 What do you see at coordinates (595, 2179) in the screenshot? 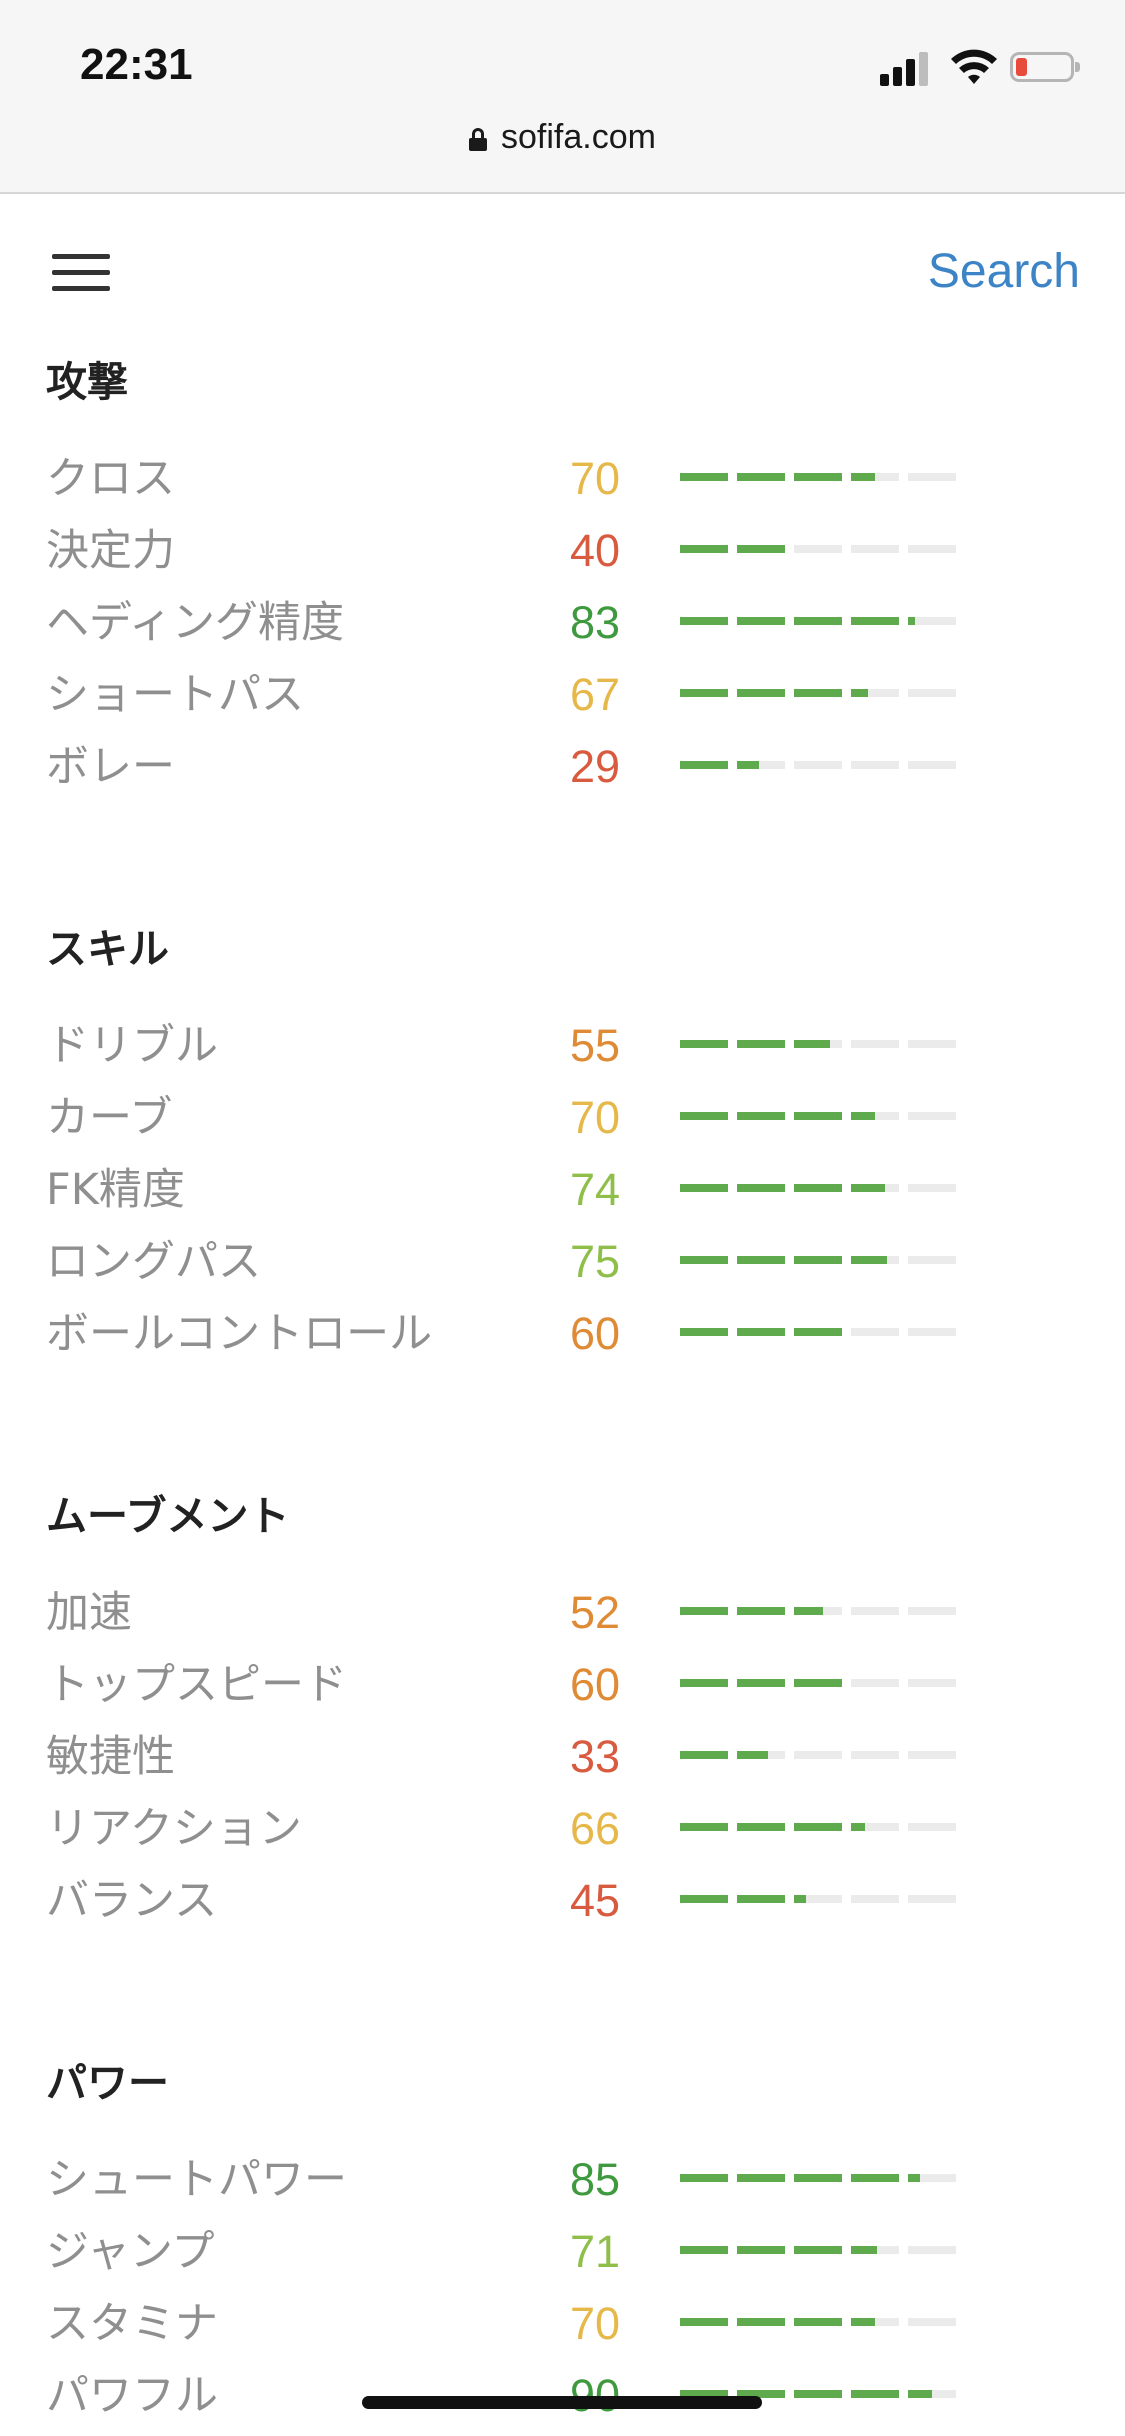
I see `attribute-value: 85` at bounding box center [595, 2179].